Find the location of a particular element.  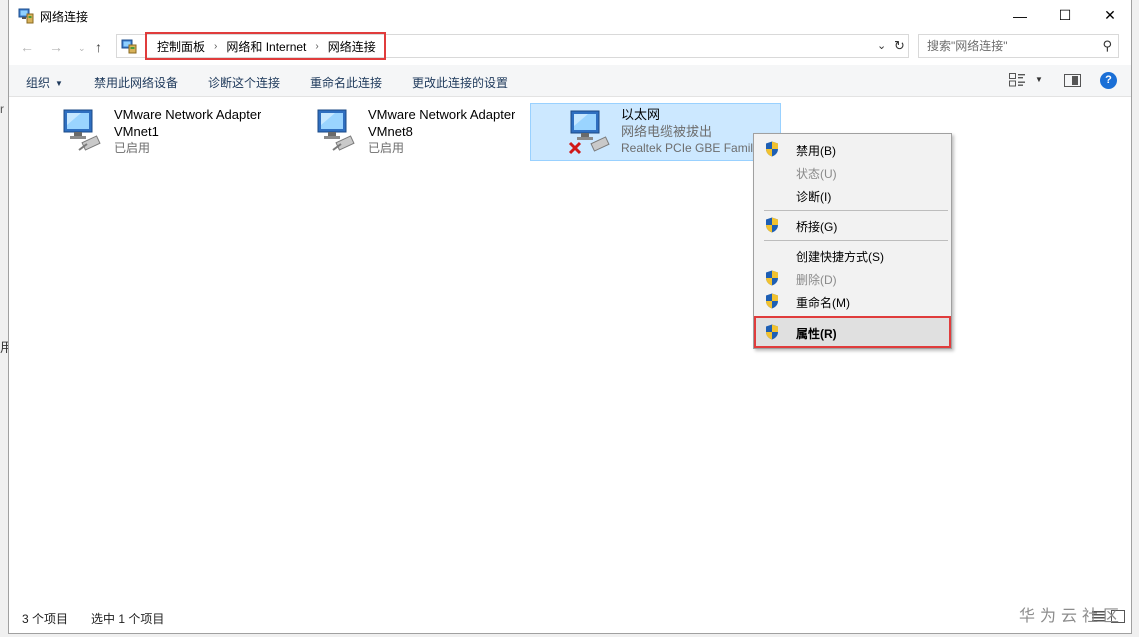

adapter-device: VMnet1 is located at coordinates (136, 131).